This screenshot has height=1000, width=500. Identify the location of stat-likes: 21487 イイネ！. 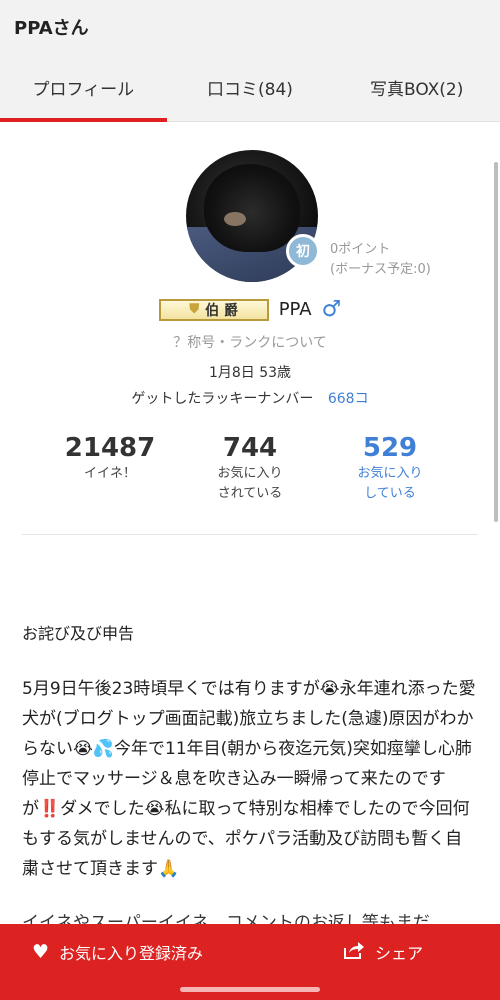
(110, 468).